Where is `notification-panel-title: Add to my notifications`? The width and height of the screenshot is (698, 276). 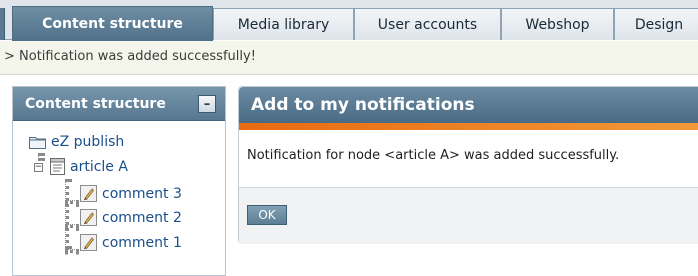 notification-panel-title: Add to my notifications is located at coordinates (363, 105).